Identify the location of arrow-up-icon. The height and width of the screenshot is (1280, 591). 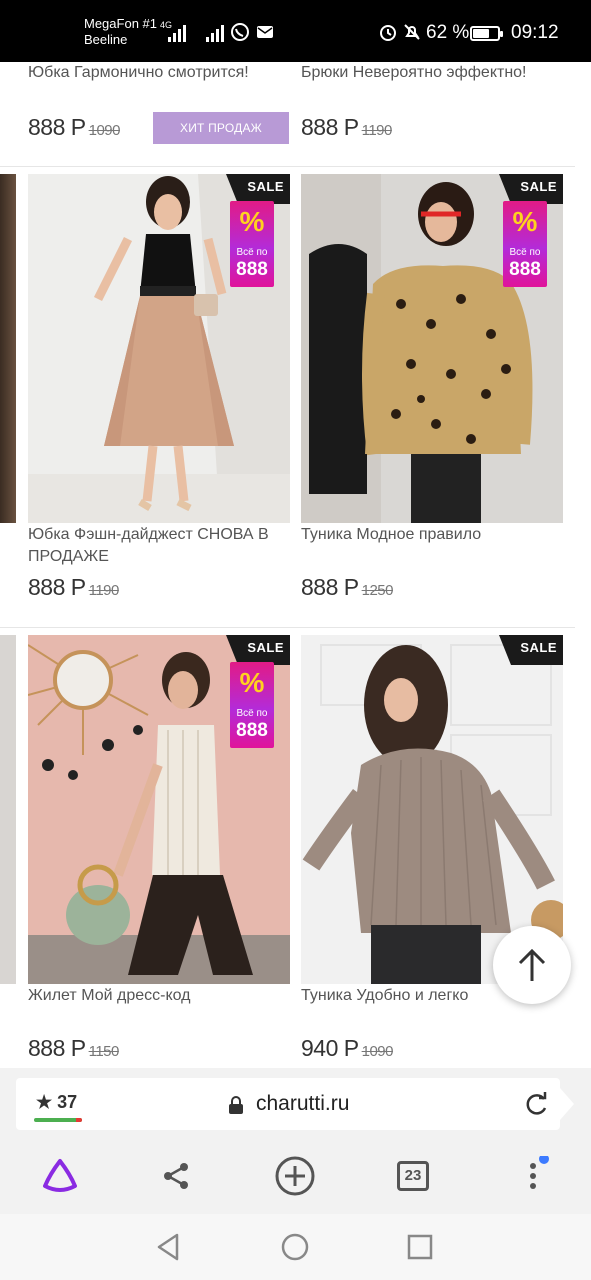
(532, 964).